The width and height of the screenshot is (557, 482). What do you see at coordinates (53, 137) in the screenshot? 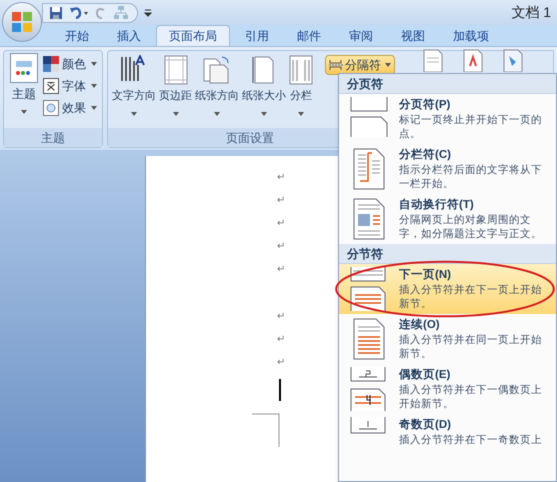
I see `group-label: 主题` at bounding box center [53, 137].